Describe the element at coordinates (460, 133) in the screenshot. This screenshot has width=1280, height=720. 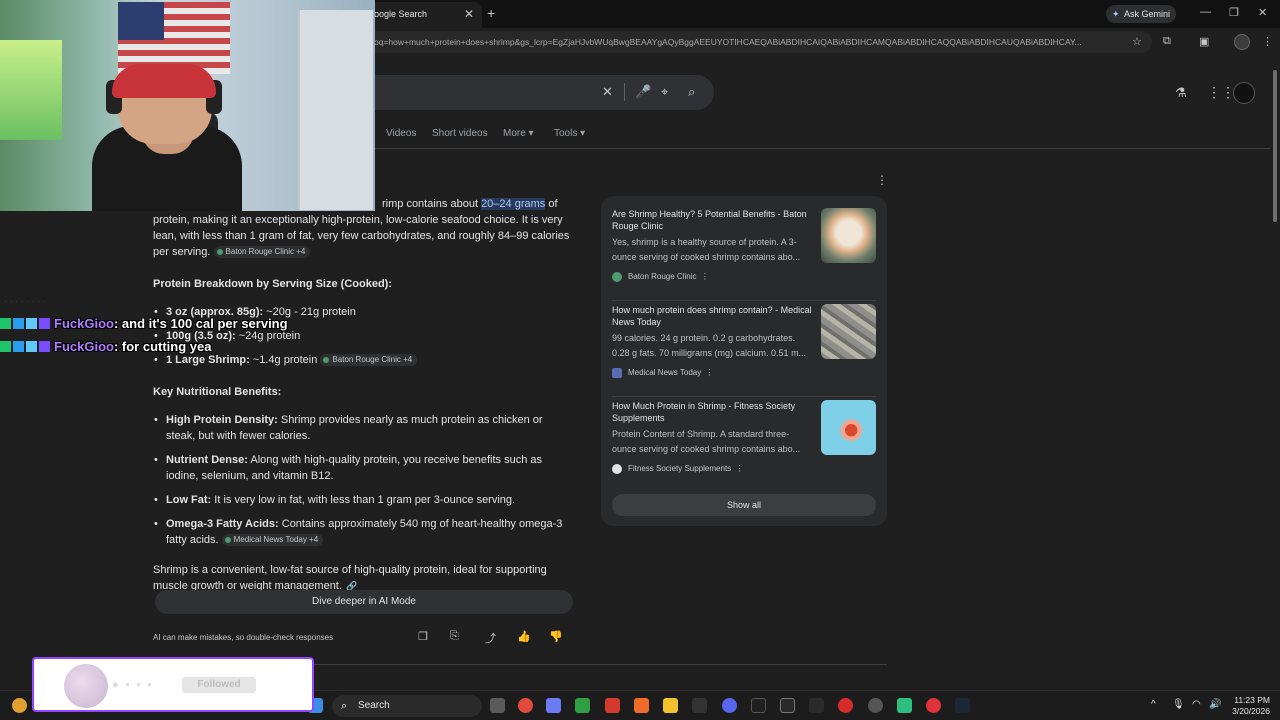
I see `filter-short-videos: Short videos` at that location.